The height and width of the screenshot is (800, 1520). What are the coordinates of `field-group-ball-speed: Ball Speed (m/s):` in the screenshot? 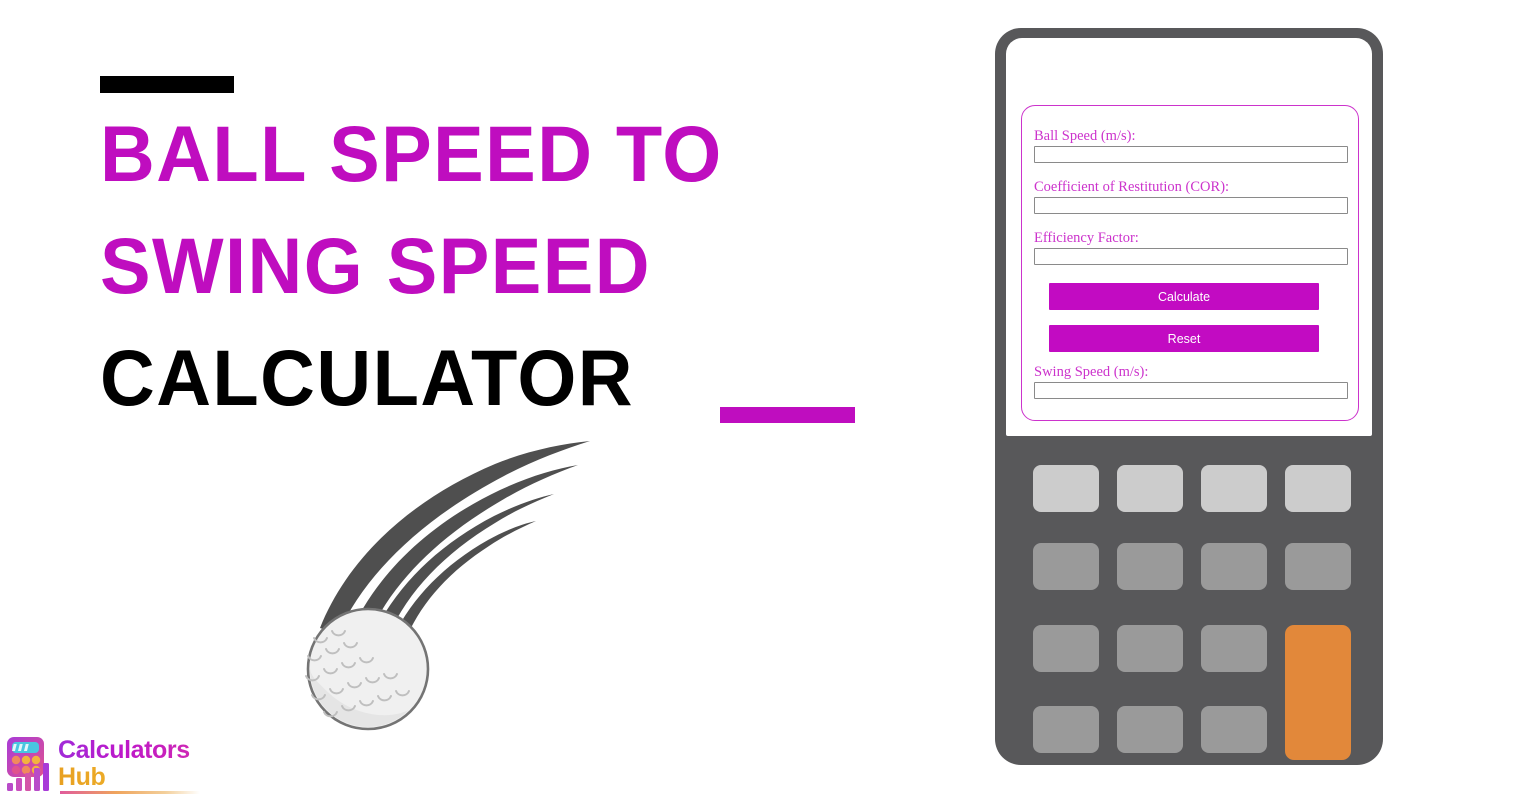 It's located at (1191, 145).